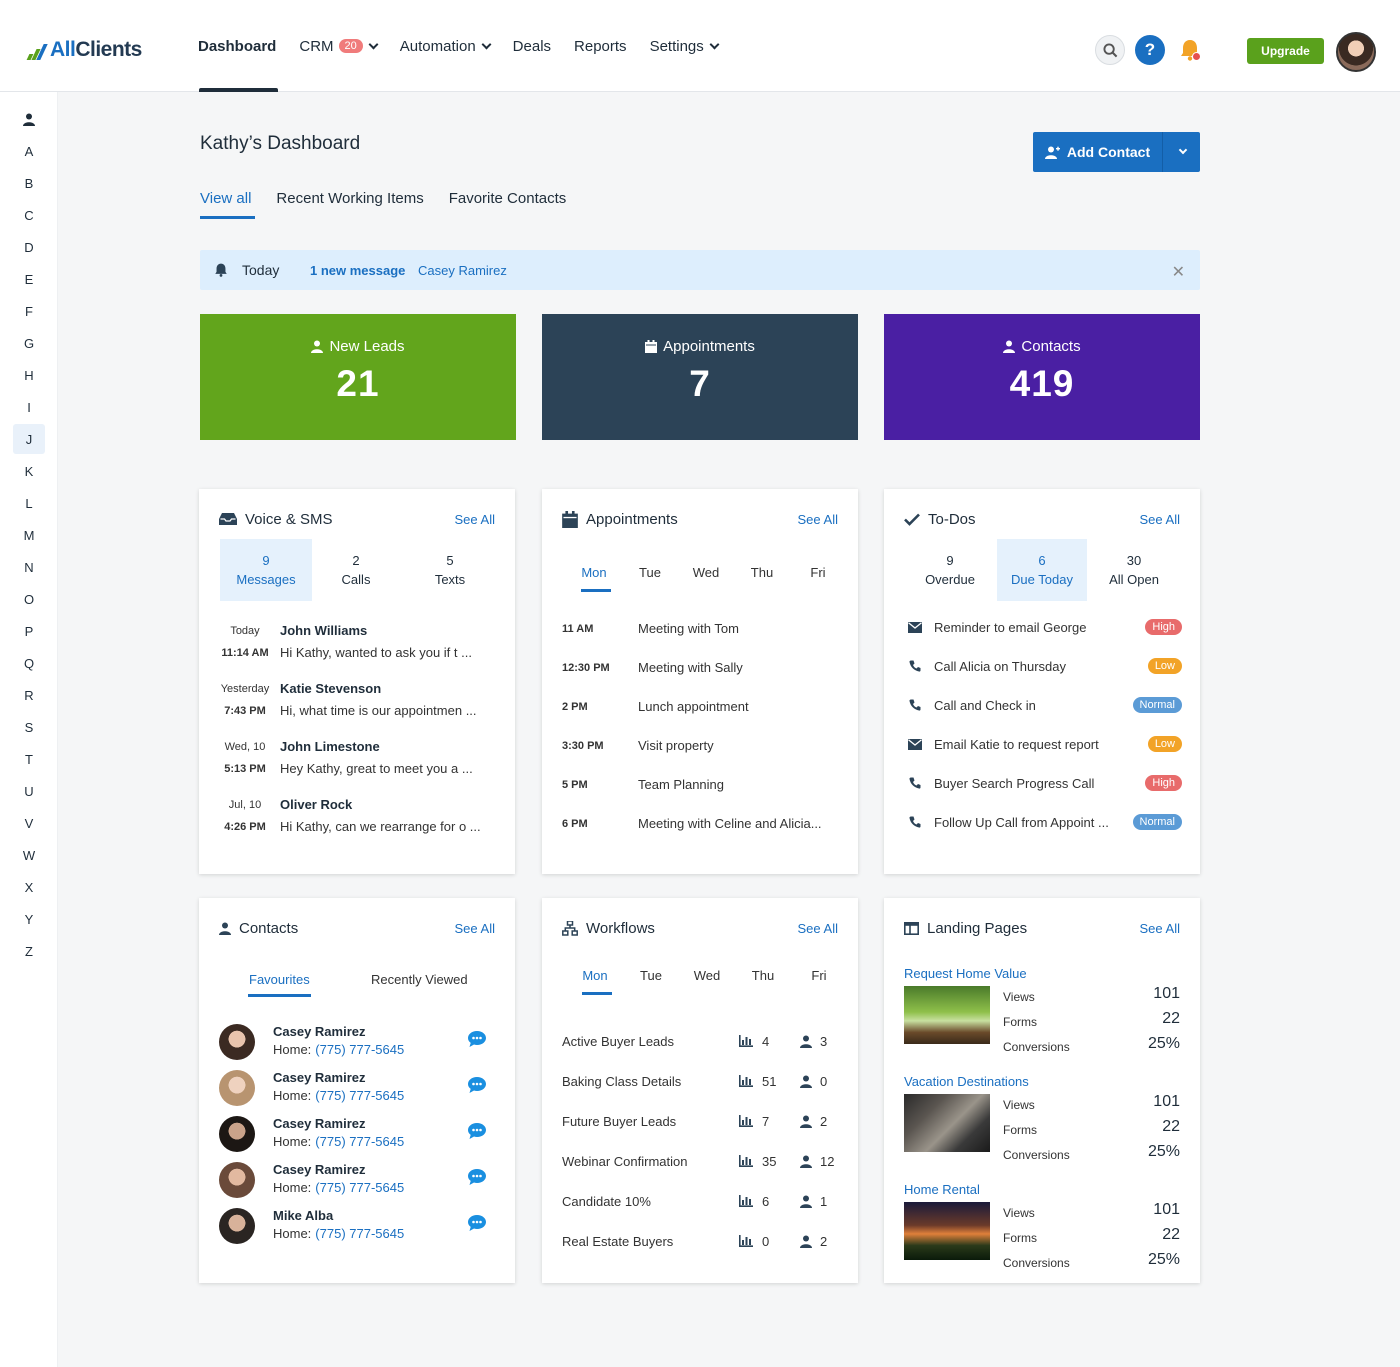  I want to click on segment-overdue: 9 Overdue, so click(950, 570).